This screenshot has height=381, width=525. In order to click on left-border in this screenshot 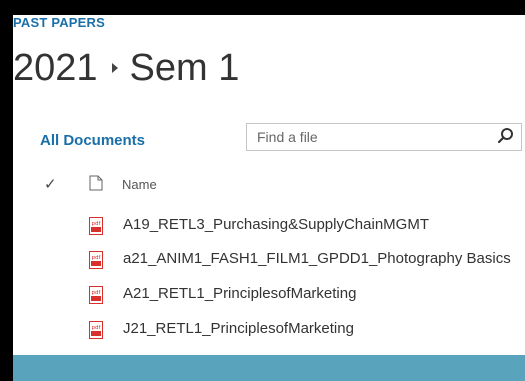, I will do `click(6, 190)`.